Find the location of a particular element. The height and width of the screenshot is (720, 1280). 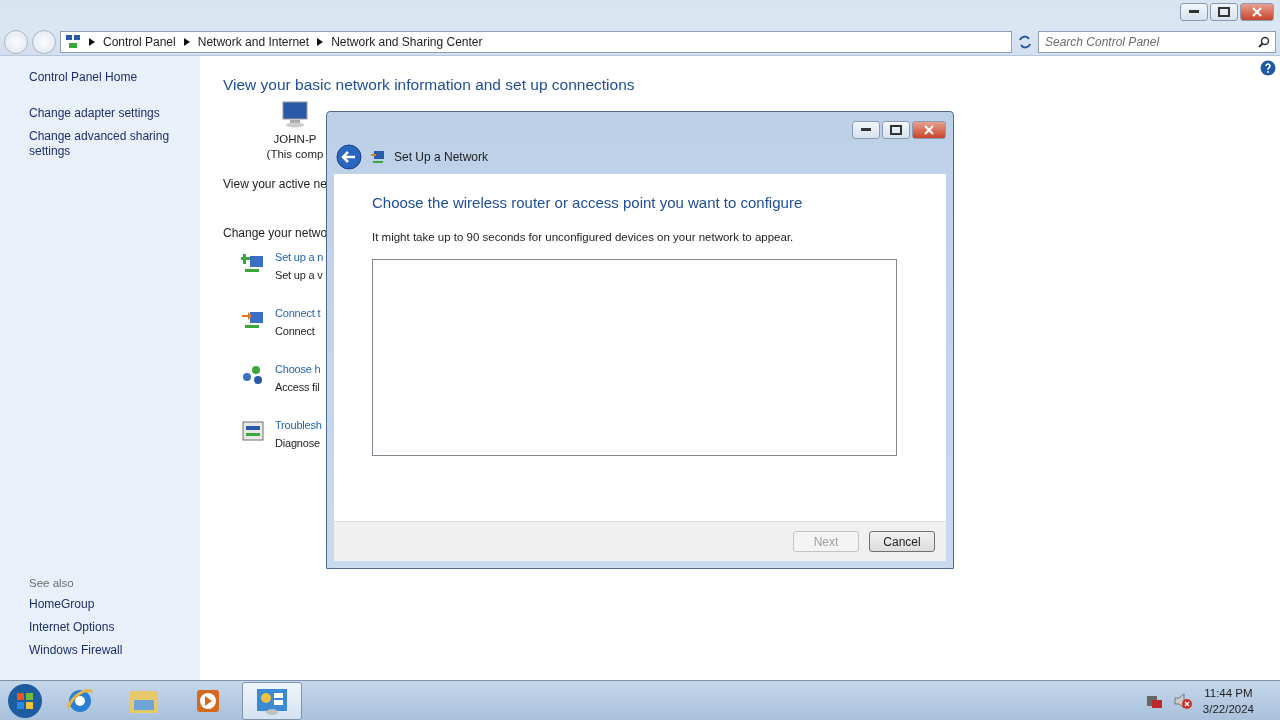

address-bar: Control Panel Network and Internet Network and Sharing Center is located at coordinates (536, 41).